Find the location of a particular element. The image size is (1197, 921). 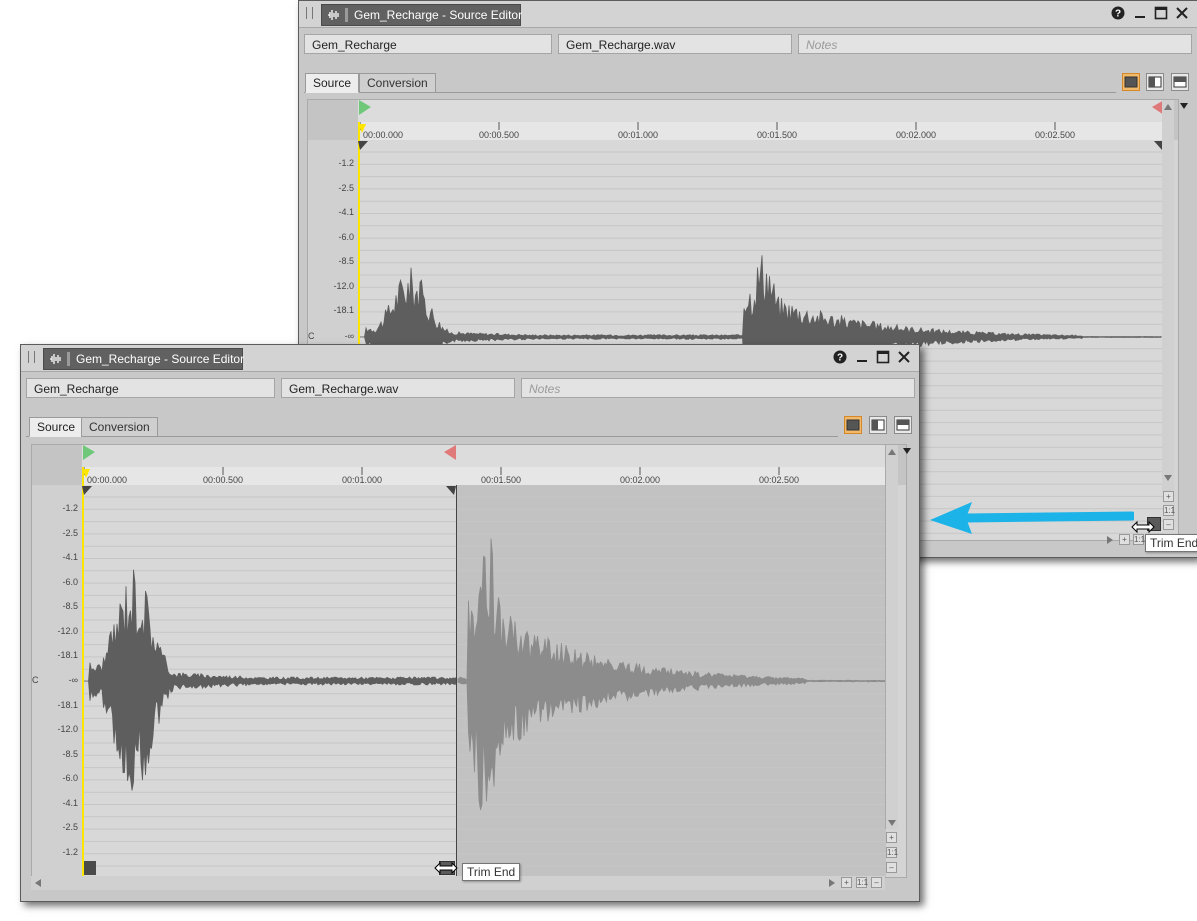

blue-arrow-annotation-icon is located at coordinates (1032, 518).